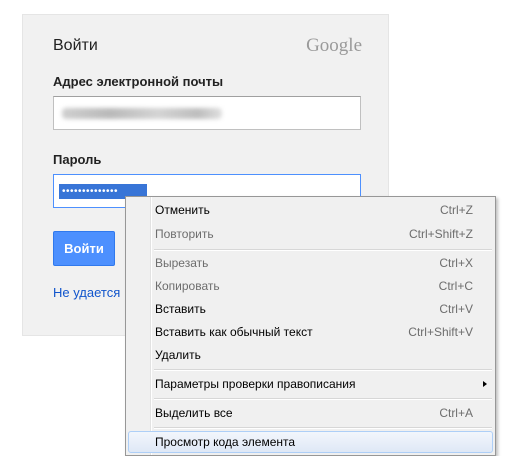 This screenshot has width=505, height=456. Describe the element at coordinates (86, 292) in the screenshot. I see `trouble-signin-link: Не удается` at that location.